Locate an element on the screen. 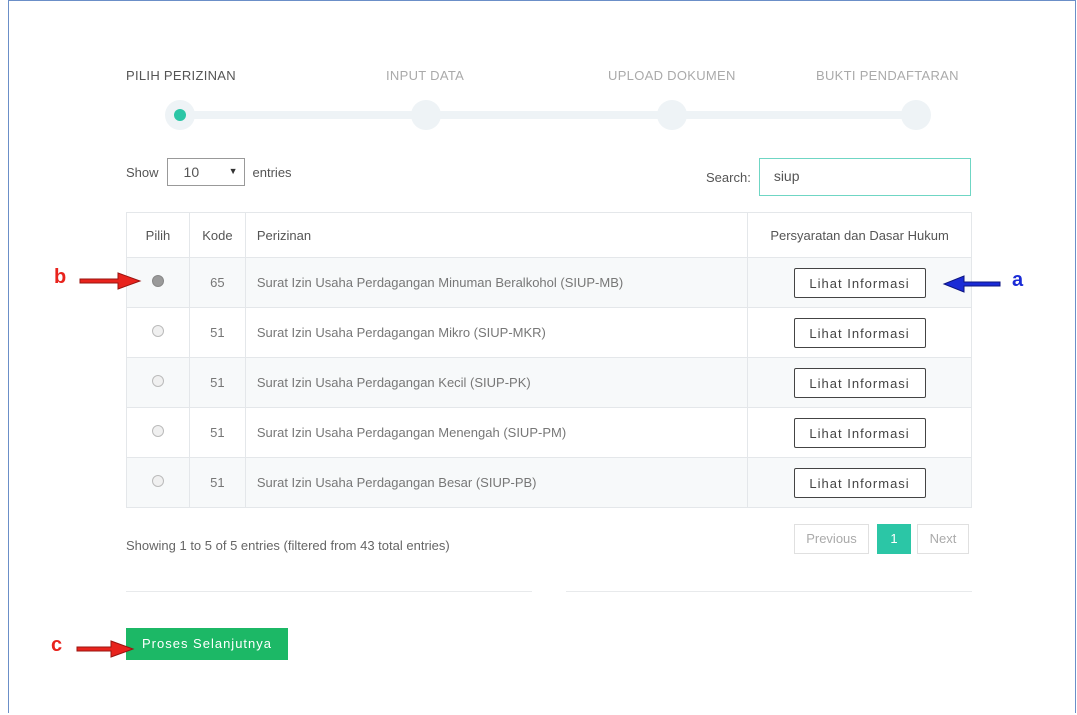  previous-button: Previous is located at coordinates (831, 539).